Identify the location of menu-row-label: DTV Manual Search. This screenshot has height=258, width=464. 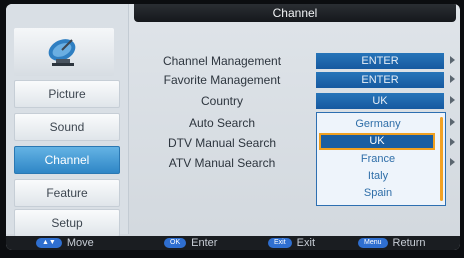
(222, 143).